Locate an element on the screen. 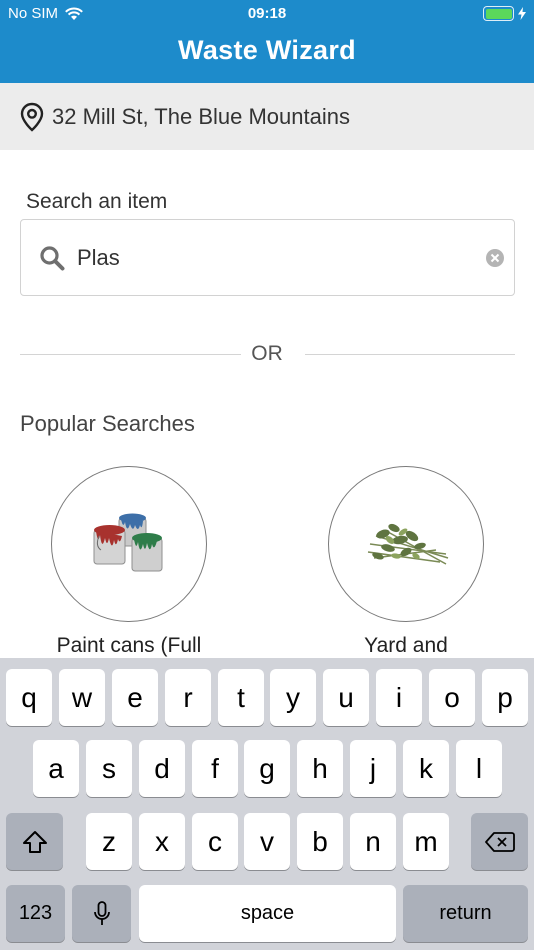 This screenshot has height=950, width=534. key-c: c is located at coordinates (215, 841).